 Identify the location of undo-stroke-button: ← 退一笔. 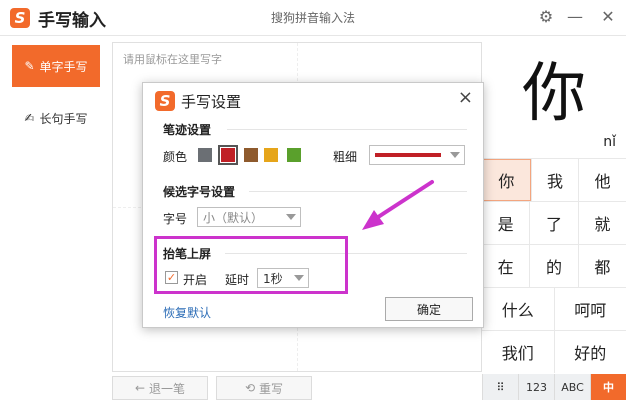
(160, 388).